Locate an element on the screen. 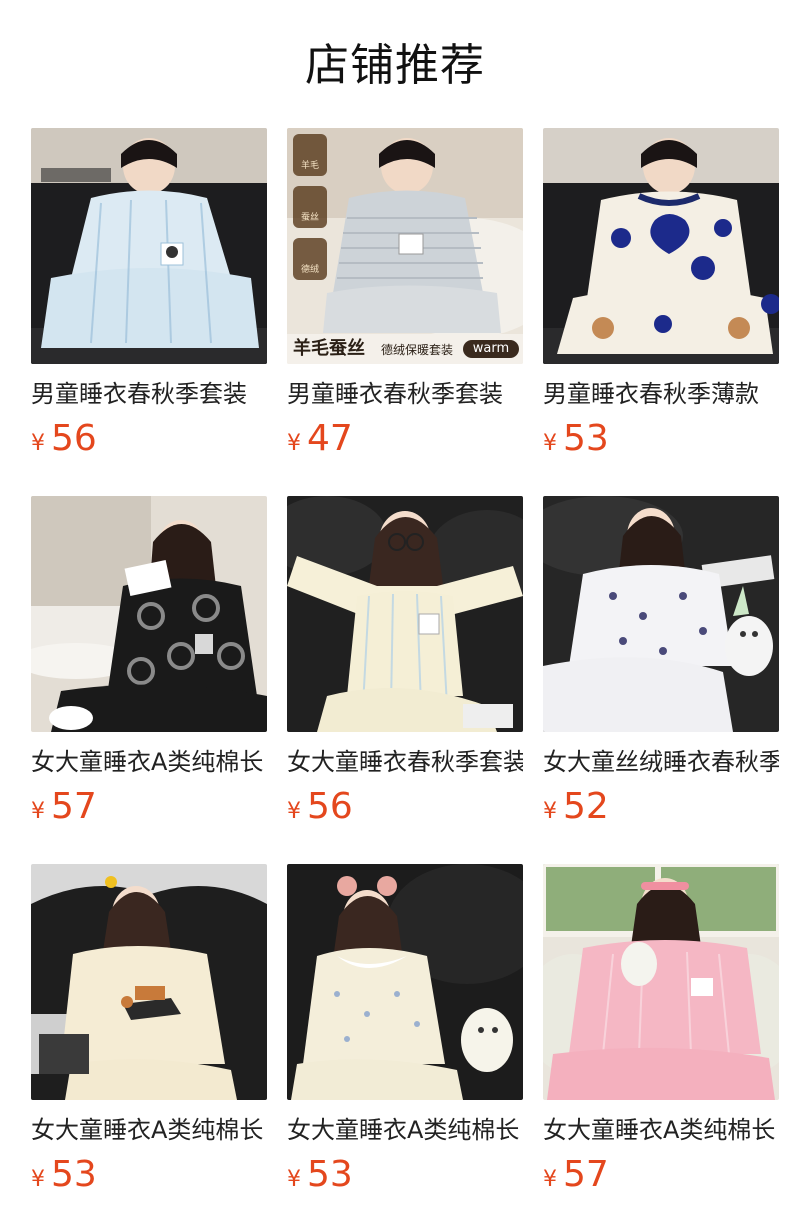 The height and width of the screenshot is (1232, 790). product-card: 男童睡衣春秋季套装 ¥56 is located at coordinates (149, 294).